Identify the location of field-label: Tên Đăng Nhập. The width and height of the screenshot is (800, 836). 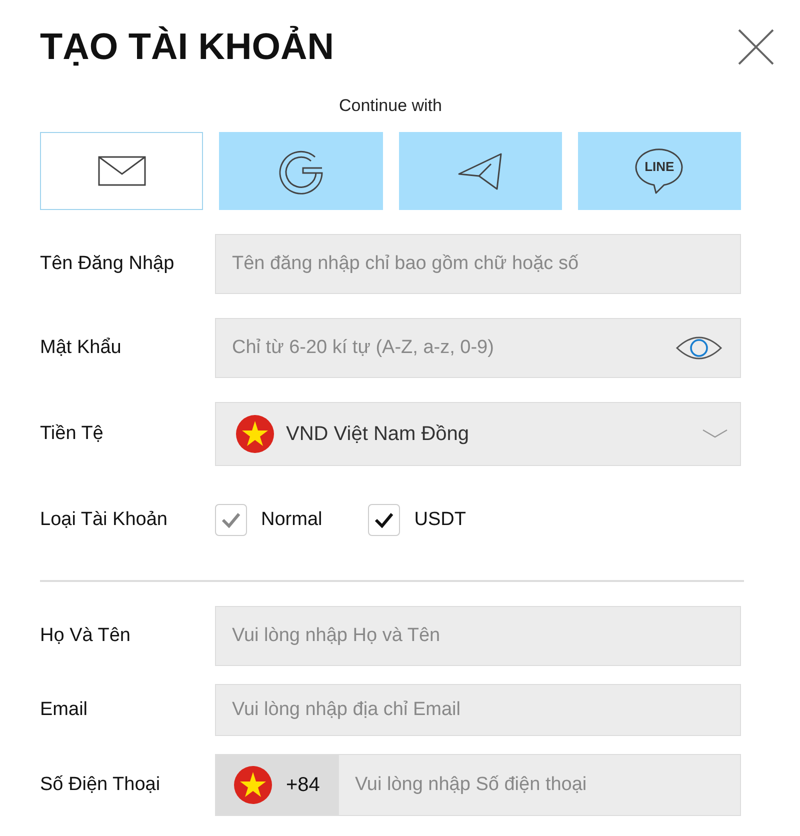
(108, 264).